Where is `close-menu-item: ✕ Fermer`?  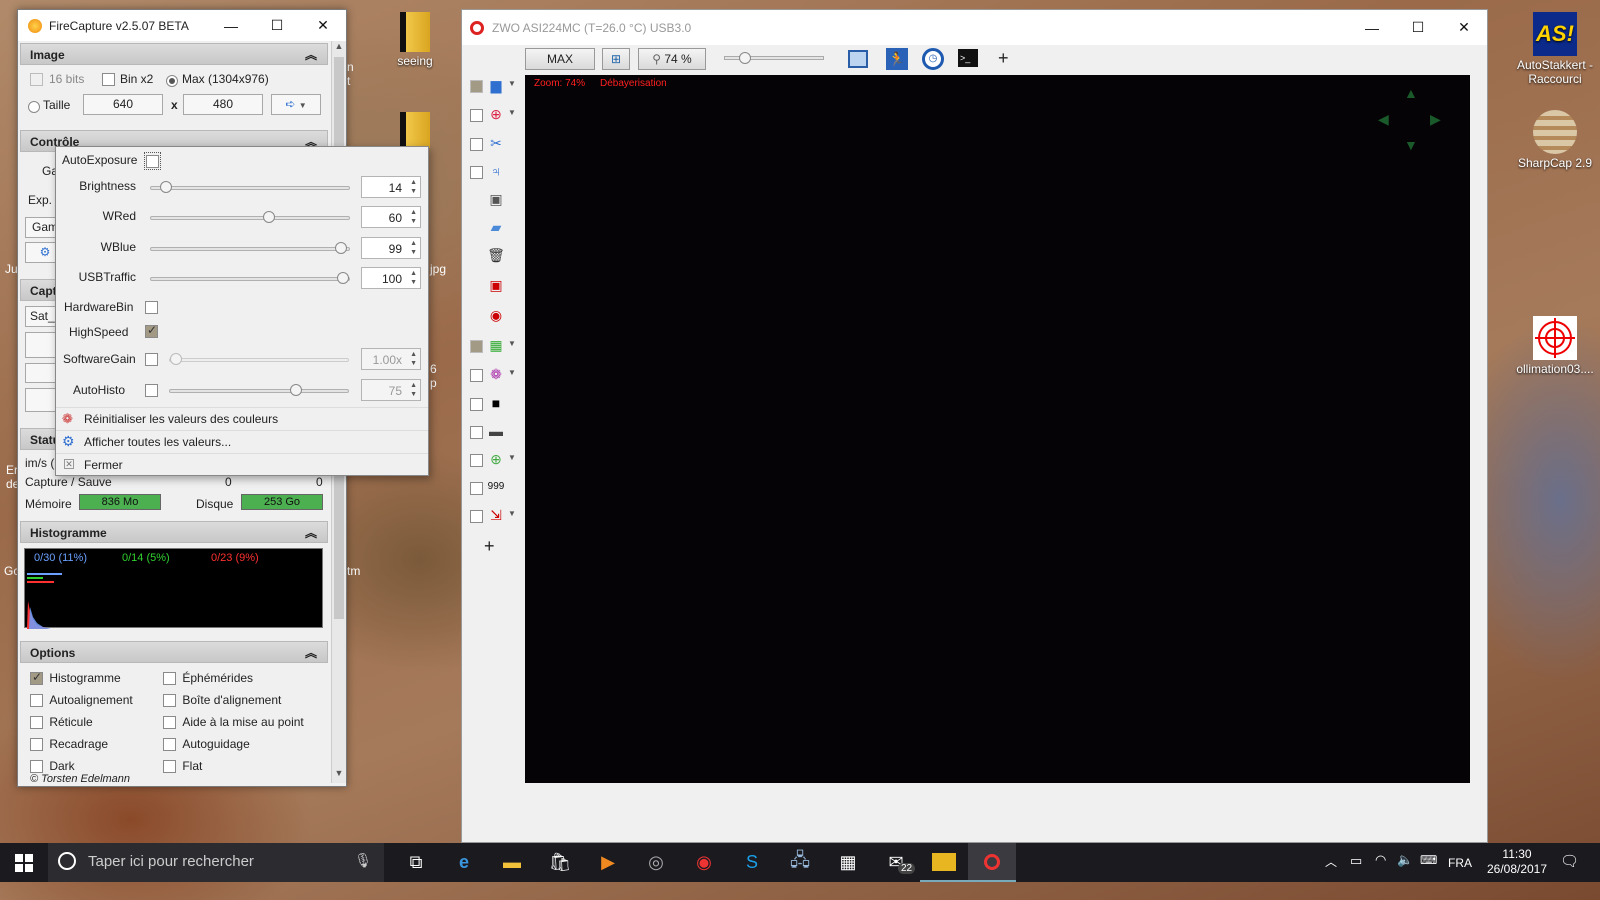 close-menu-item: ✕ Fermer is located at coordinates (242, 464).